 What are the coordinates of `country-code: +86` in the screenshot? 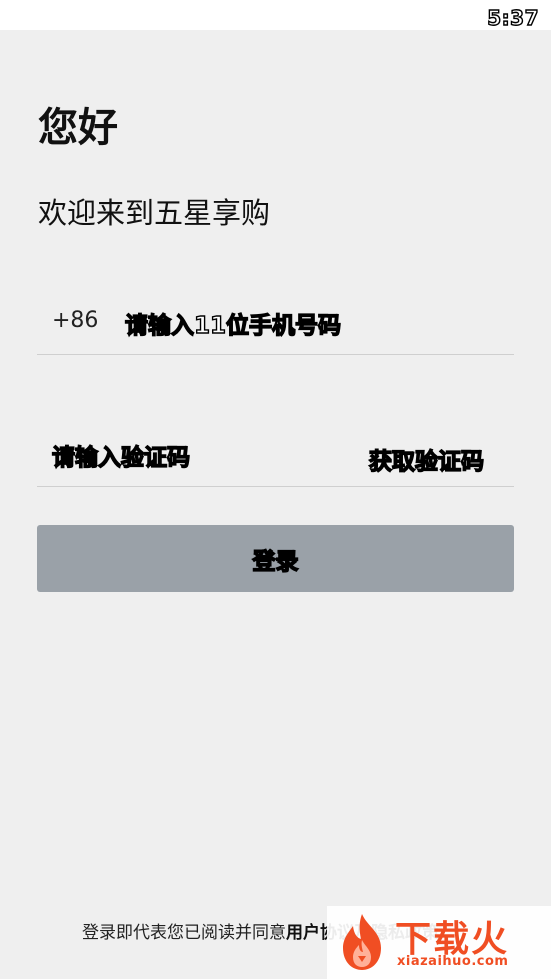 It's located at (75, 320).